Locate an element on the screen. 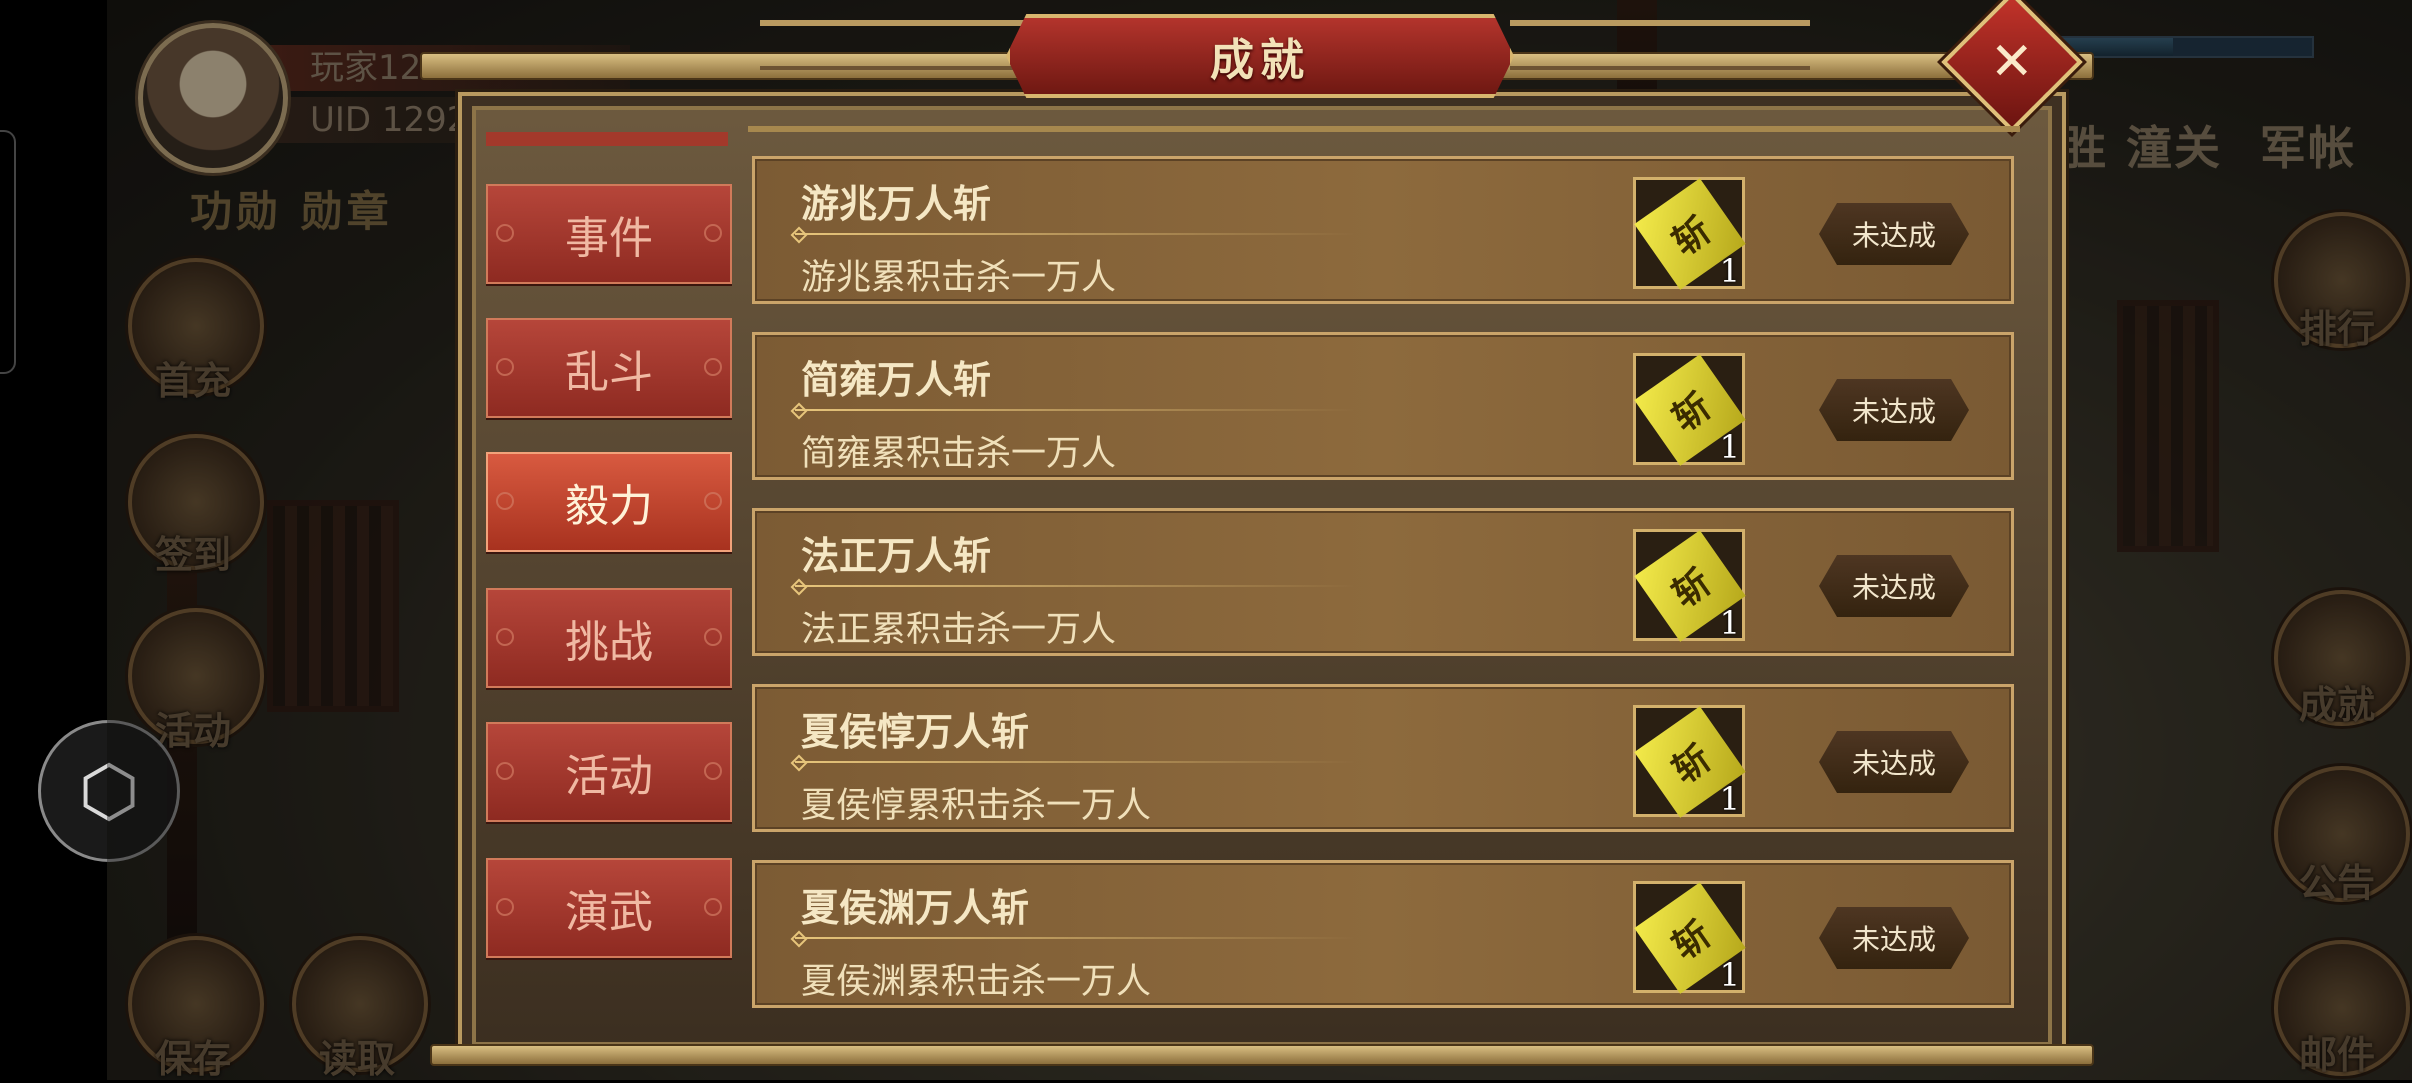 Image resolution: width=2412 pixels, height=1083 pixels. modal-bottom-trim is located at coordinates (1262, 1055).